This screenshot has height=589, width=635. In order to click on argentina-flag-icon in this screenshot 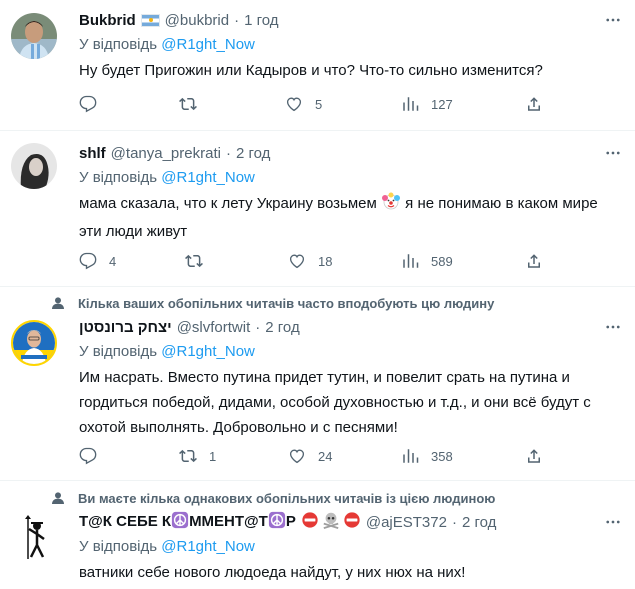, I will do `click(150, 20)`.